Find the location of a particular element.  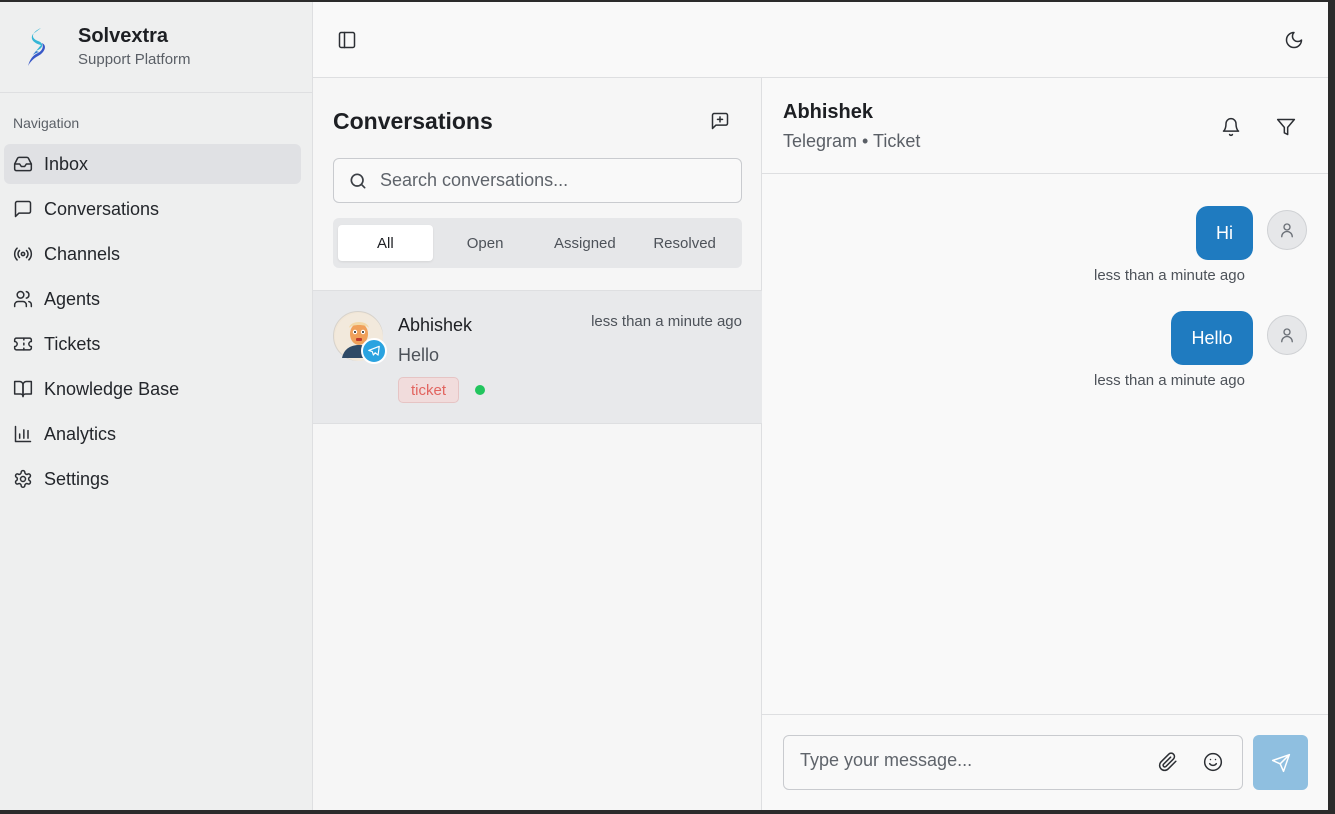

filter-button is located at coordinates (1286, 127).